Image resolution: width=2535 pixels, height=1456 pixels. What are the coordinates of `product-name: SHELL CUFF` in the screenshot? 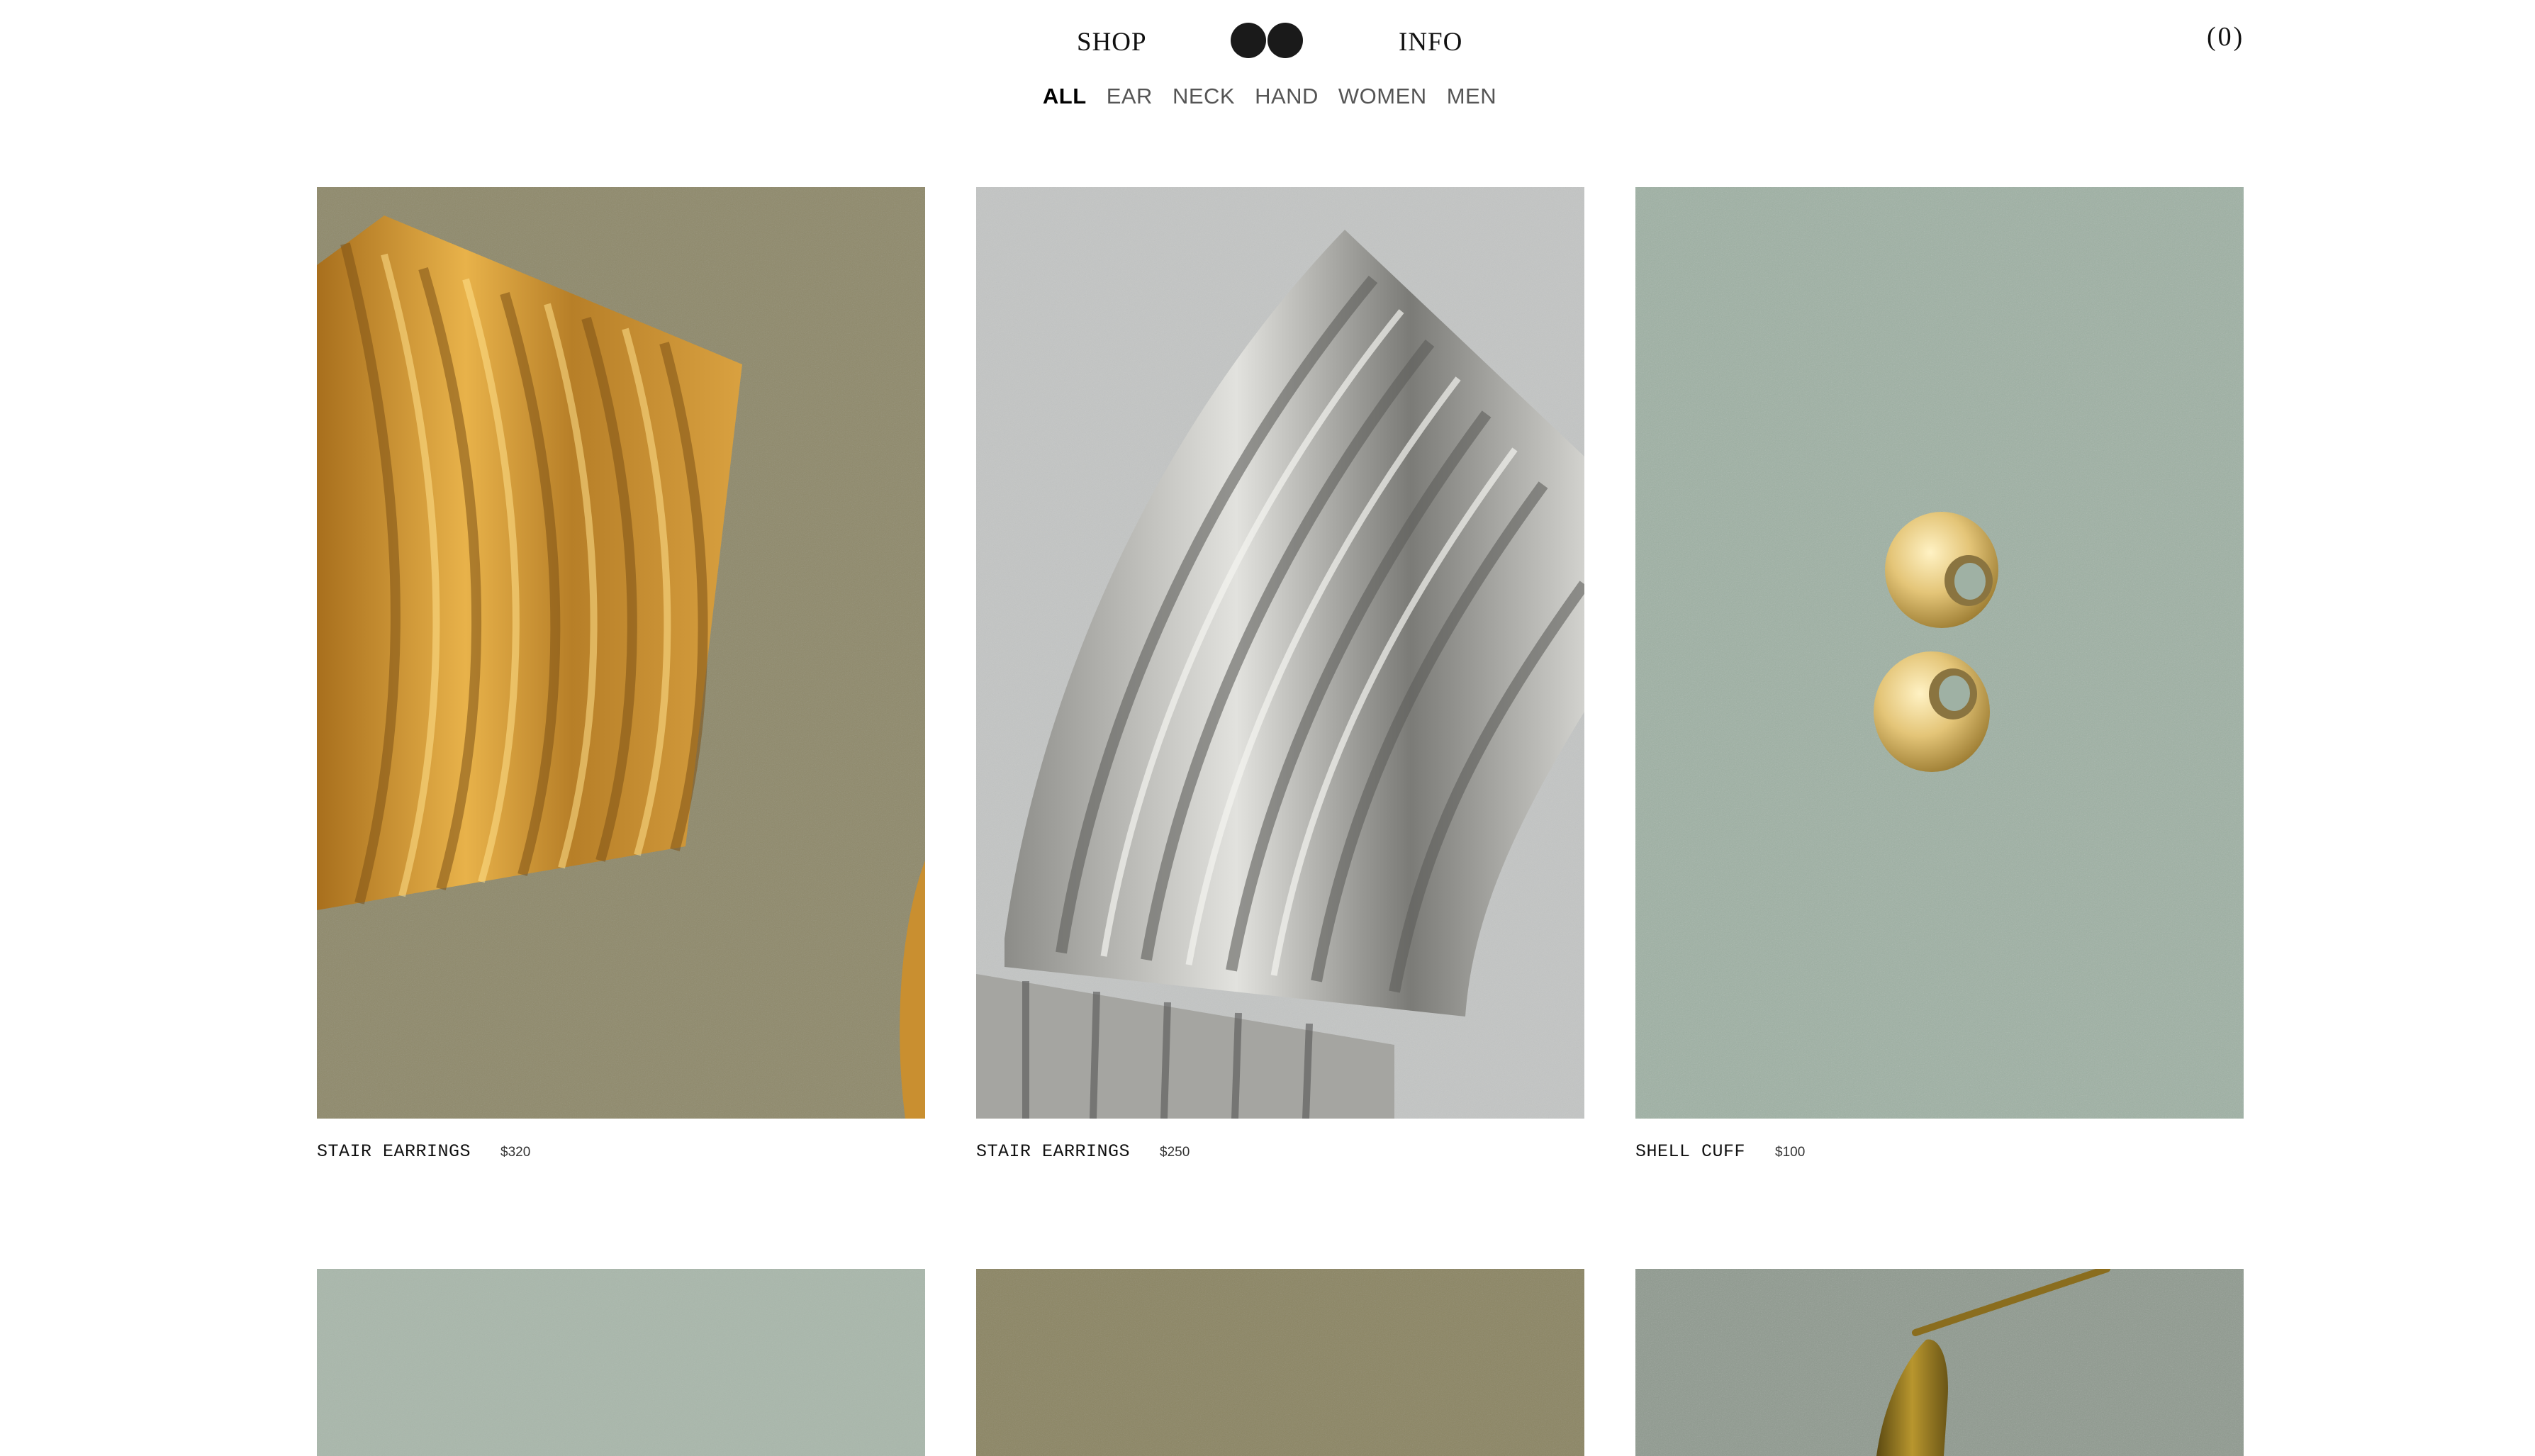 It's located at (1690, 1151).